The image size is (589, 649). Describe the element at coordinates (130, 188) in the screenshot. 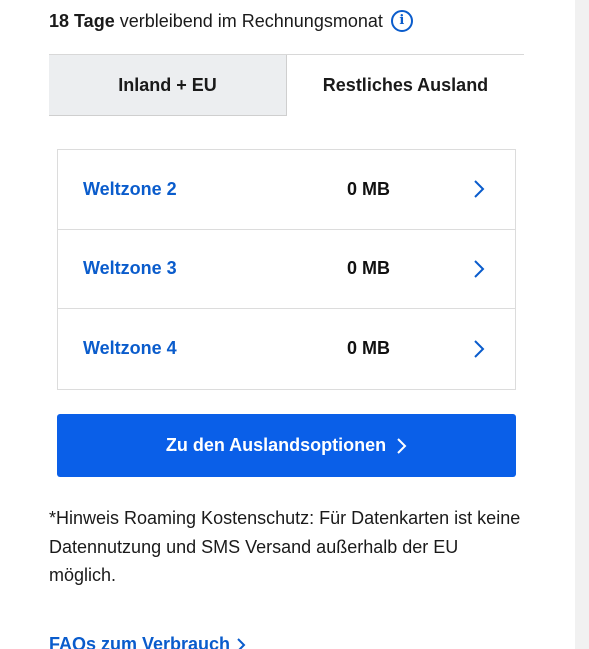

I see `zone-name: Weltzone 2` at that location.